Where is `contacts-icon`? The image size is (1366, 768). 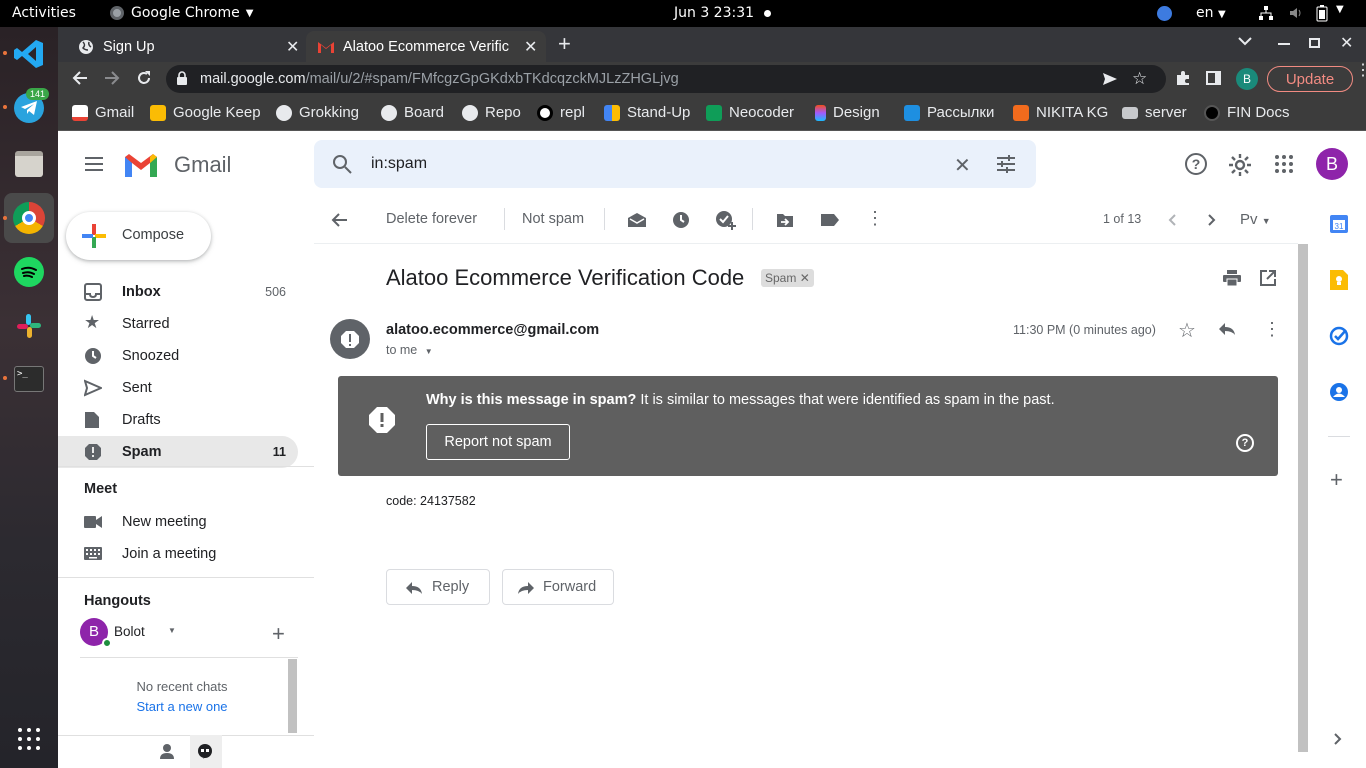 contacts-icon is located at coordinates (1339, 392).